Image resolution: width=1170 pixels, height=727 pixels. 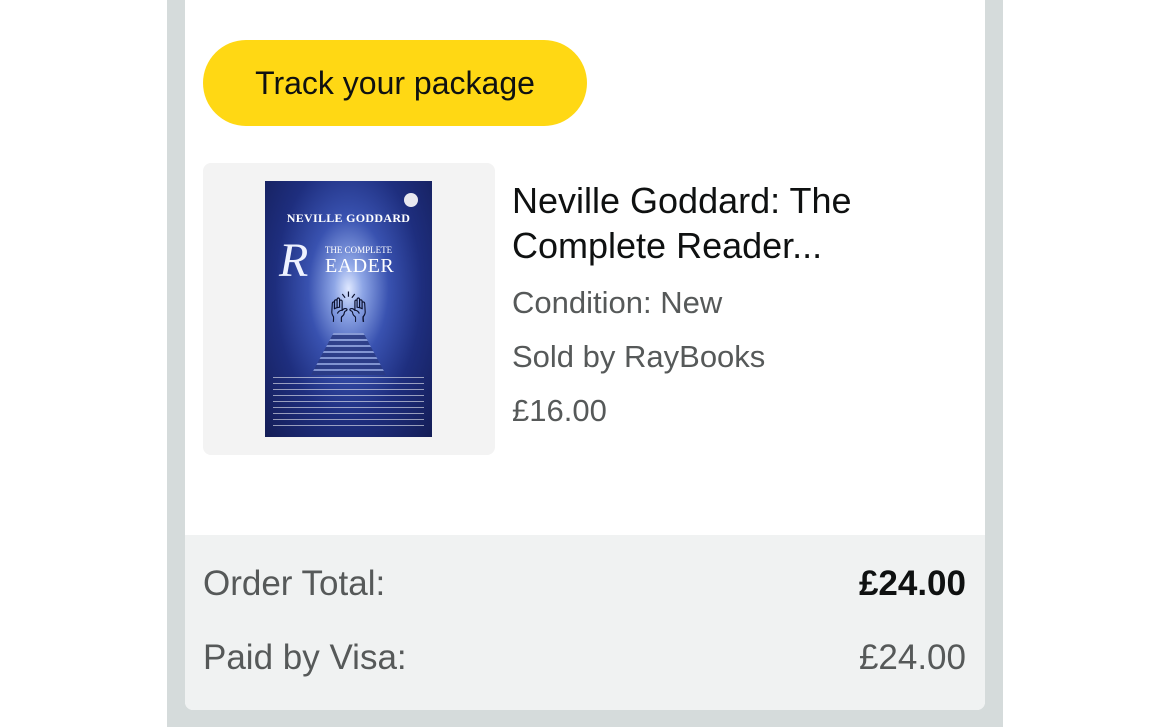 I want to click on book-cover-image: NEVILLE GODDARD THE COMPLETE R EADER 🙌︎, so click(x=348, y=309).